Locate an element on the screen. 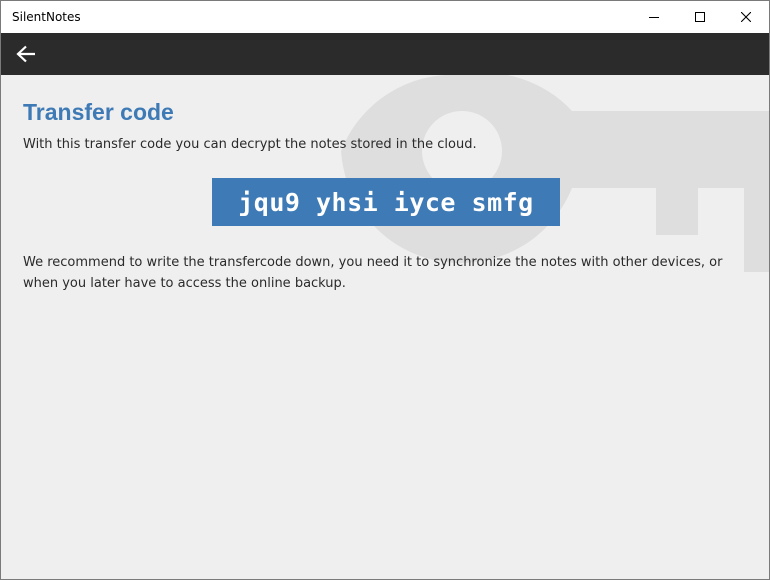 Image resolution: width=770 pixels, height=580 pixels. title-bar: SilentNotes is located at coordinates (385, 17).